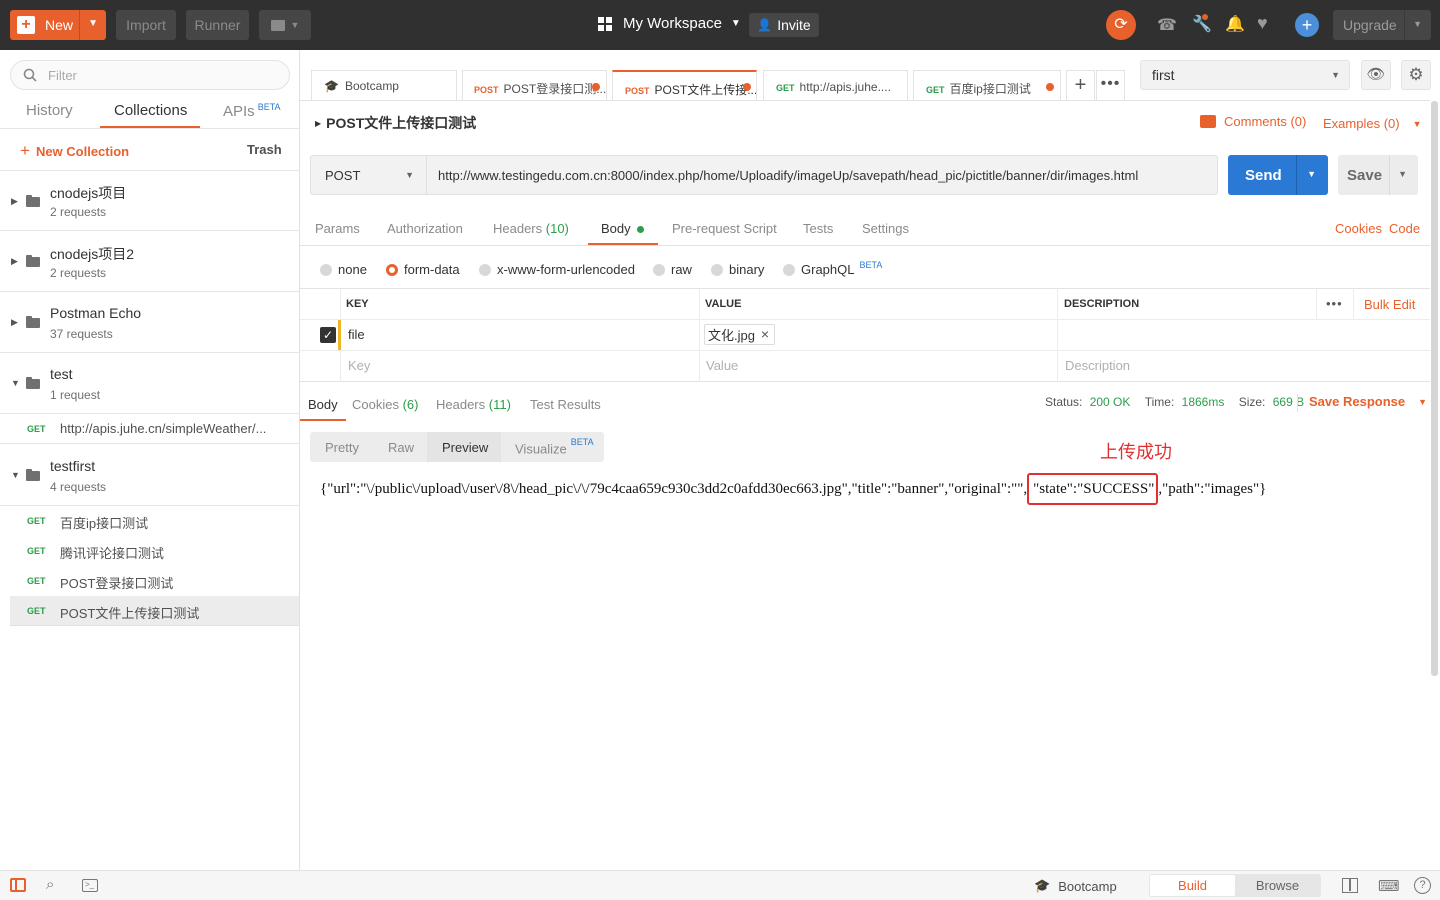  What do you see at coordinates (149, 475) in the screenshot?
I see `collection-item: ▼ testfirst 4 requests` at bounding box center [149, 475].